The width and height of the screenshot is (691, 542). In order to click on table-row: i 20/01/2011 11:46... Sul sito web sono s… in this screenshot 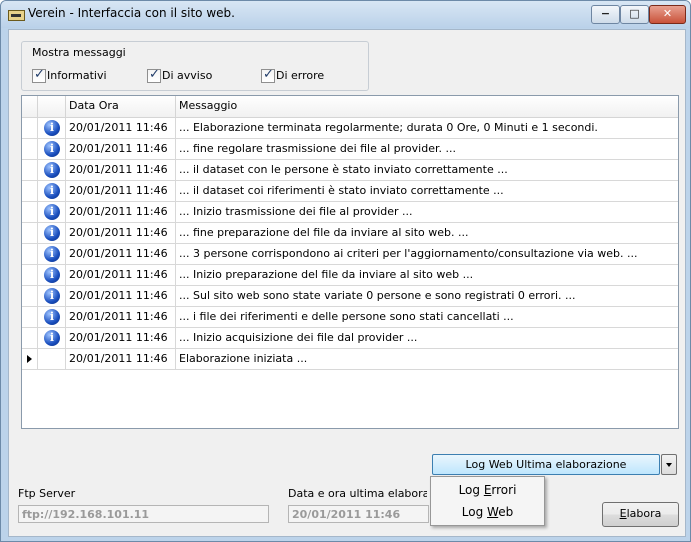, I will do `click(350, 296)`.